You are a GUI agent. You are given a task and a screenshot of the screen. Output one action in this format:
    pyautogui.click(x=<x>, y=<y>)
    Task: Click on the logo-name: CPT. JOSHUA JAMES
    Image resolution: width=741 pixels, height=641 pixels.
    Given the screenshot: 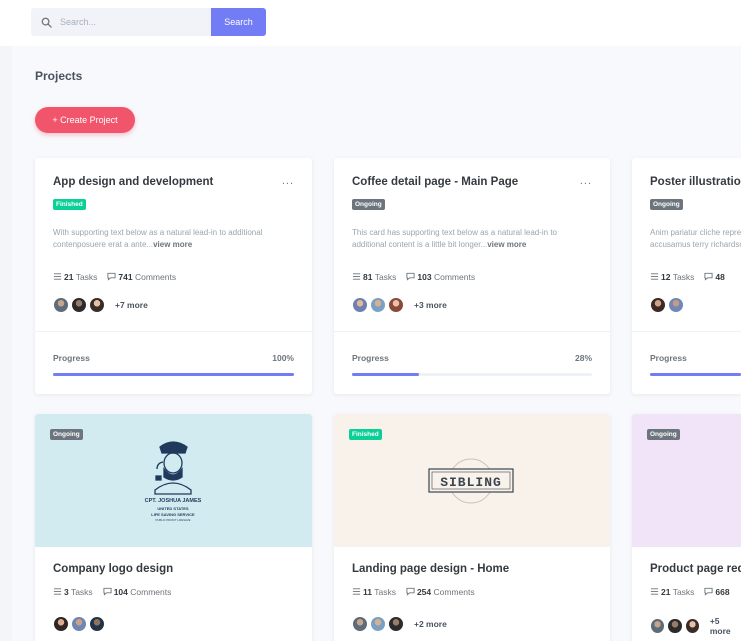 What is the action you would take?
    pyautogui.click(x=173, y=501)
    